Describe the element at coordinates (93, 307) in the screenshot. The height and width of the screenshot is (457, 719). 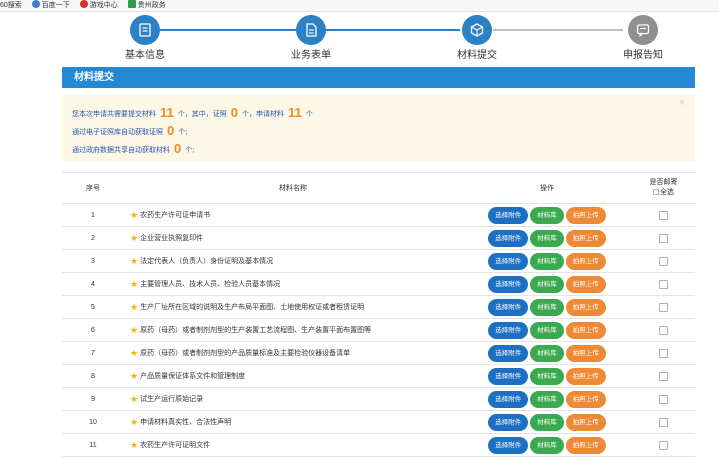
I see `row-seq: 5` at that location.